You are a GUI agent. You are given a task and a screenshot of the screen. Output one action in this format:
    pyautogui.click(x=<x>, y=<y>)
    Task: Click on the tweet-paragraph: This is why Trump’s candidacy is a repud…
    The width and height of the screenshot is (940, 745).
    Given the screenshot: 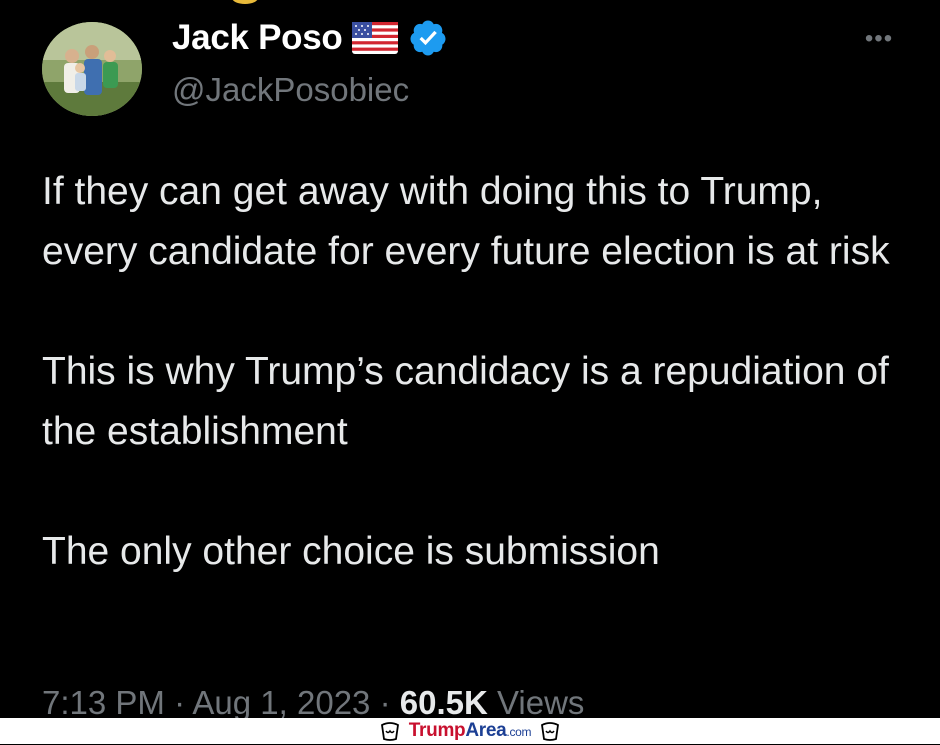 What is the action you would take?
    pyautogui.click(x=465, y=401)
    